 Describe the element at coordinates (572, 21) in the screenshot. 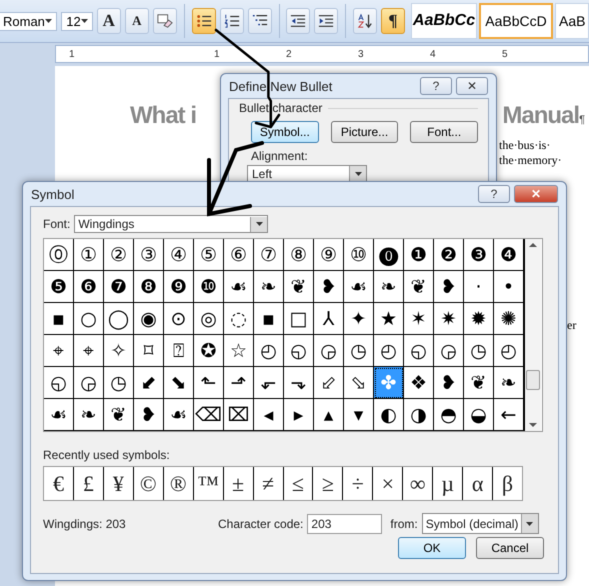

I see `style-preview: AaB` at that location.